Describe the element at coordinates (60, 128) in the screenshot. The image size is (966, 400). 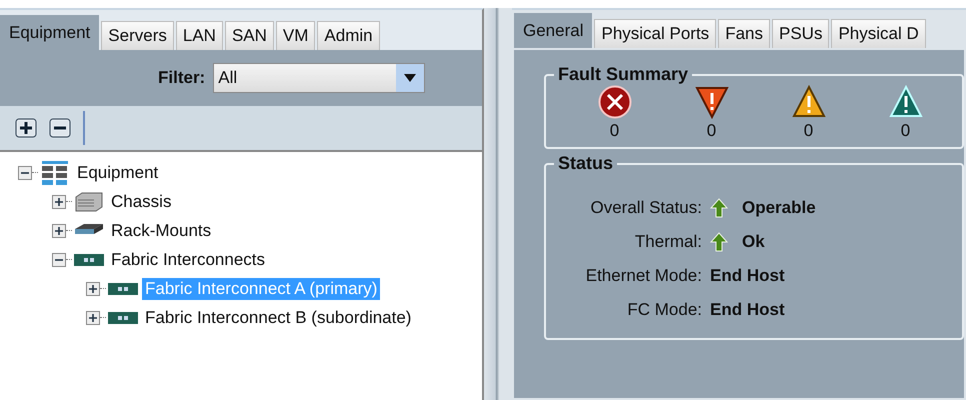
I see `collapse-all-icon` at that location.